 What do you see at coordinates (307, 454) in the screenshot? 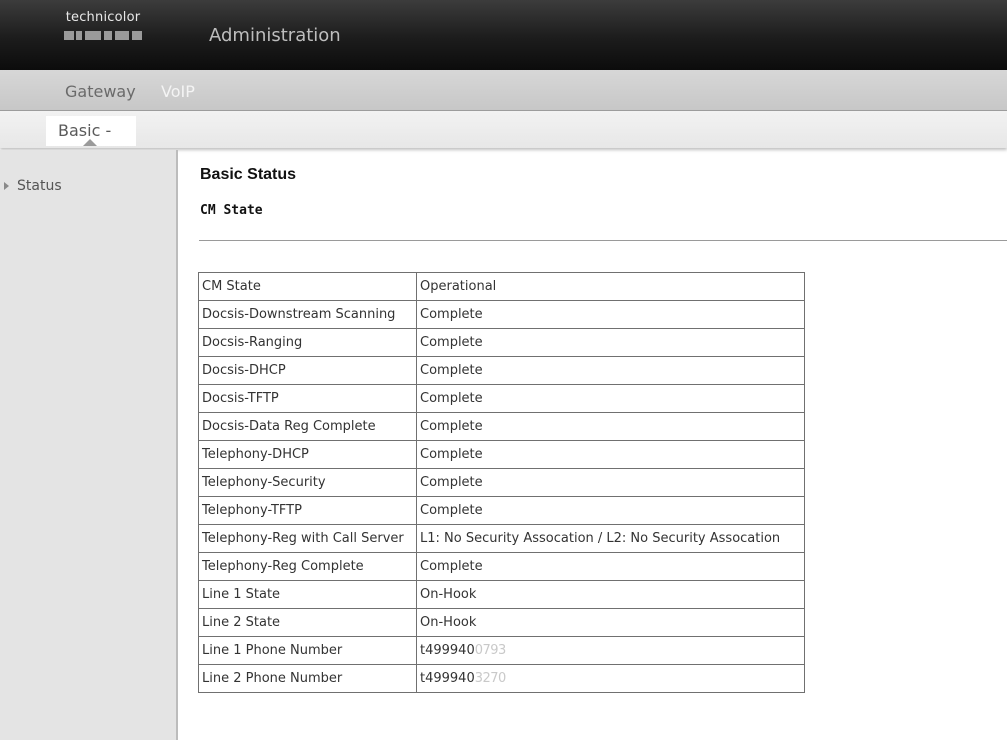
I see `row-key: Telephony-DHCP` at bounding box center [307, 454].